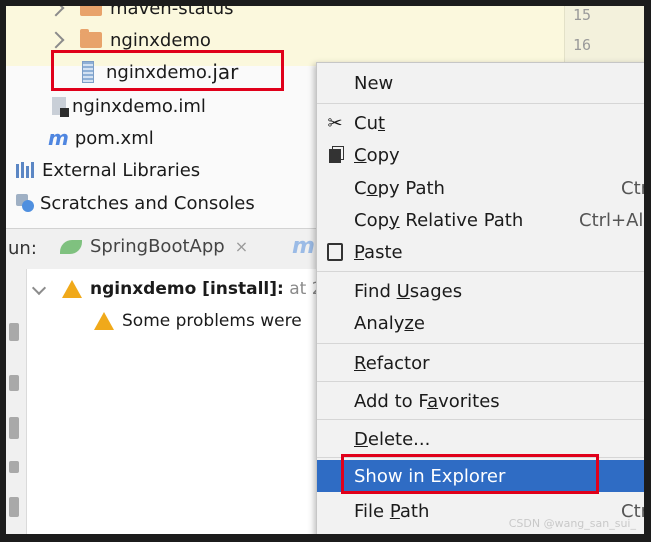 This screenshot has width=651, height=542. What do you see at coordinates (25, 203) in the screenshot?
I see `scratches-icon` at bounding box center [25, 203].